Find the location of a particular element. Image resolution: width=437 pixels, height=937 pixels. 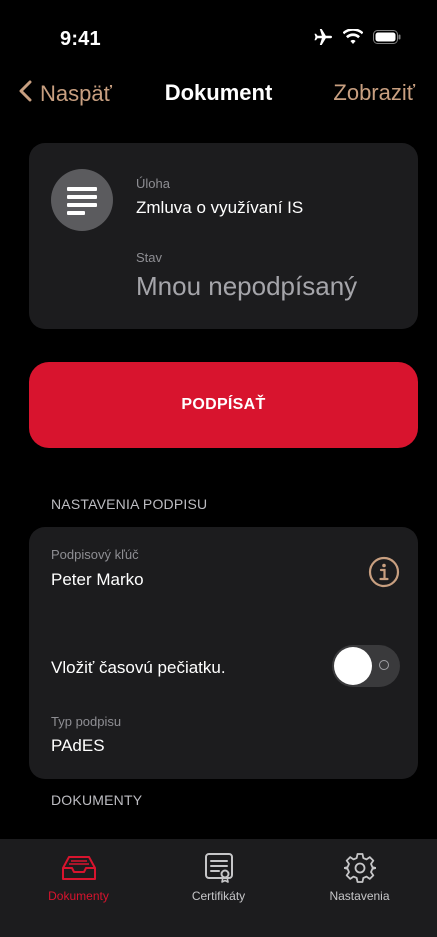

task-value: Zmluva o využívaní IS is located at coordinates (220, 207).